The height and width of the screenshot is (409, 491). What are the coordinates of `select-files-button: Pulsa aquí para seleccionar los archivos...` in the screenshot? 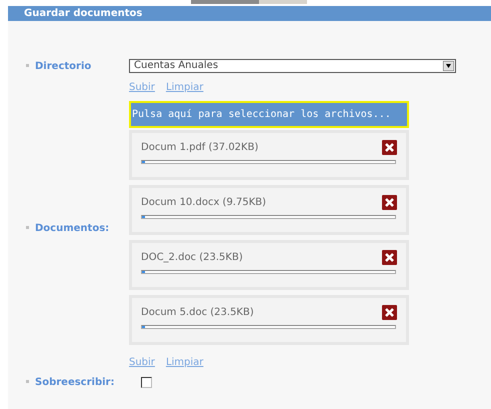 It's located at (269, 114).